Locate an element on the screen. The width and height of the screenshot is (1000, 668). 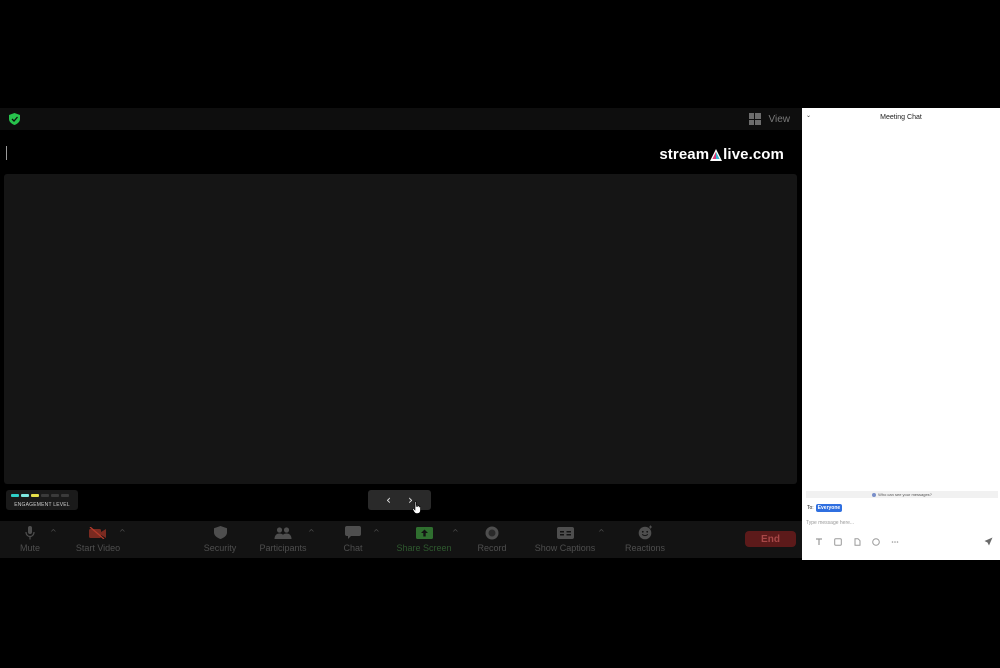
record-button: Record is located at coordinates (492, 539).